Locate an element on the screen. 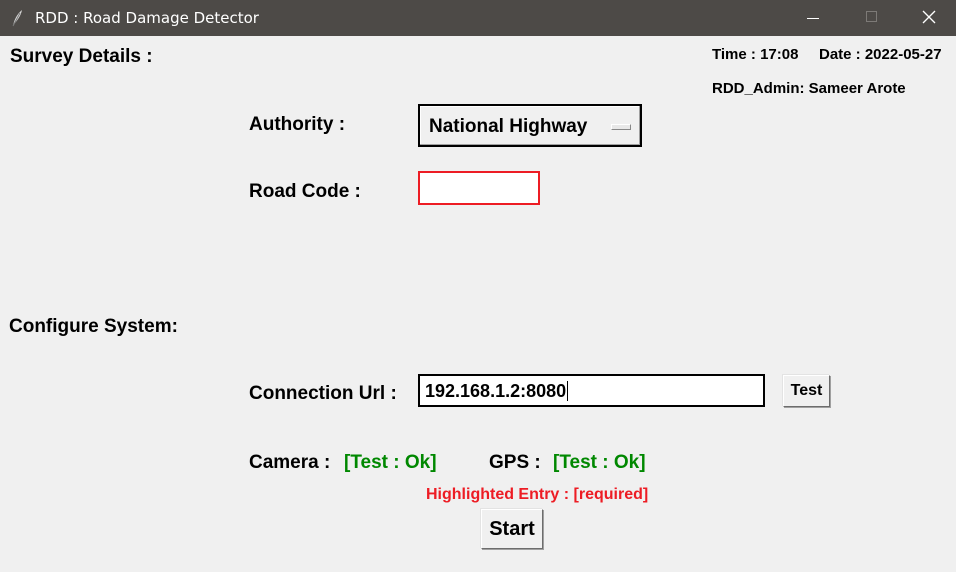 The height and width of the screenshot is (572, 956). minimize-icon is located at coordinates (813, 18).